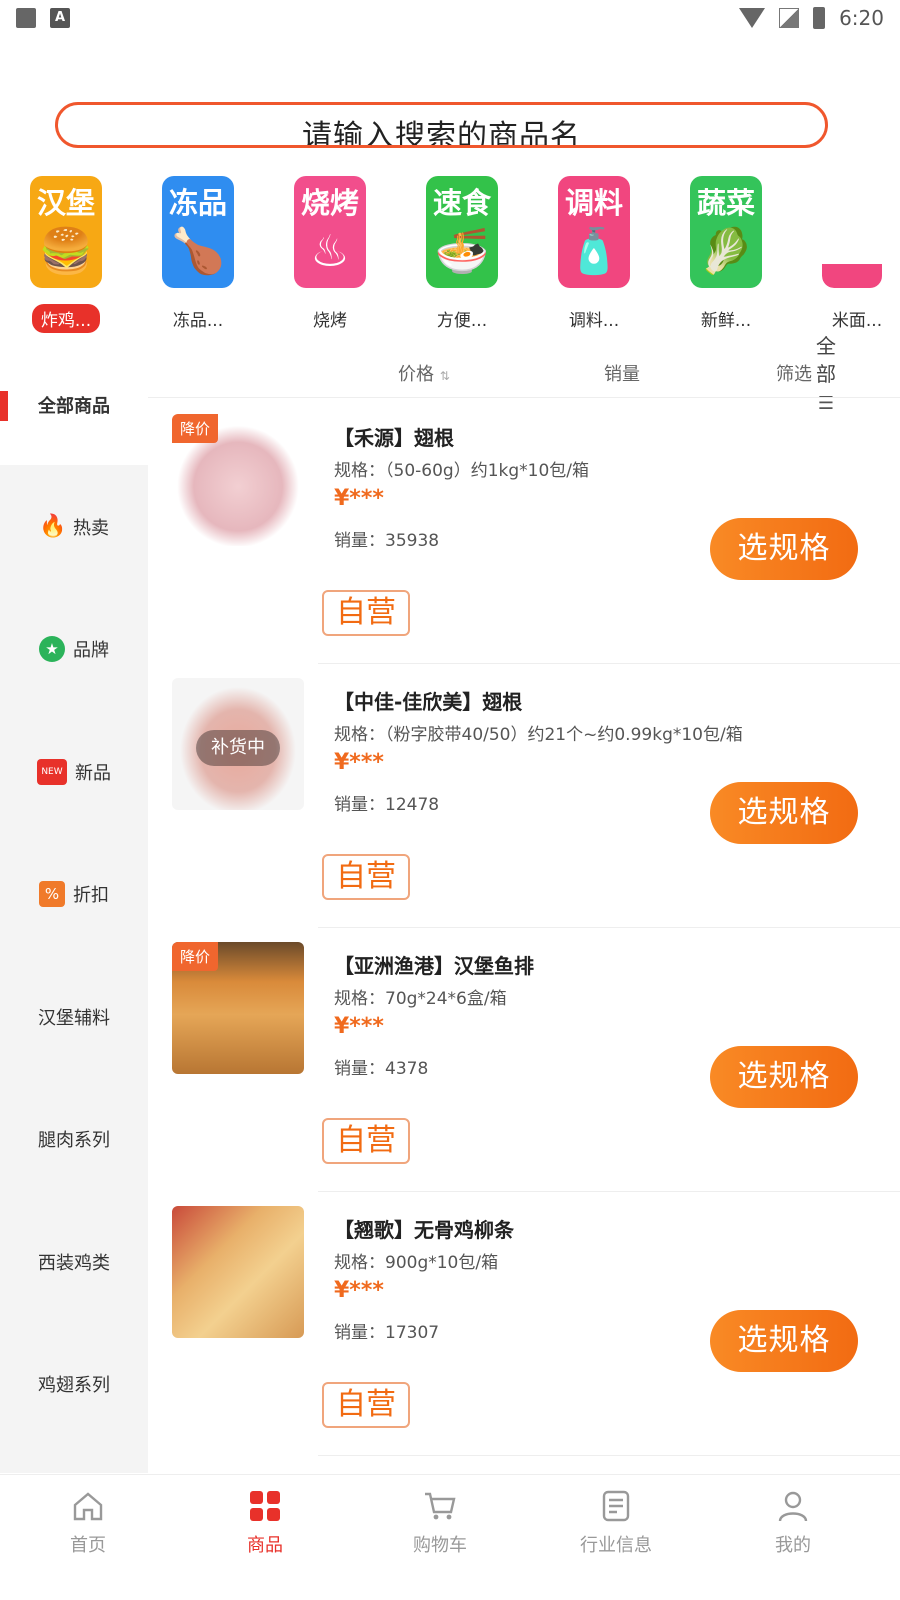  What do you see at coordinates (74, 772) in the screenshot?
I see `sidebar-item-new: NEW 新品` at bounding box center [74, 772].